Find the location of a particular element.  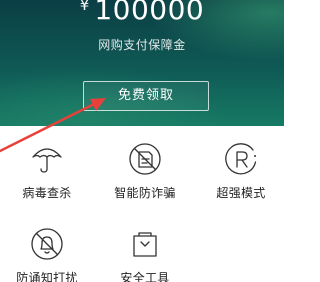

feature-virus-scan: 病毒查杀 is located at coordinates (47, 171).